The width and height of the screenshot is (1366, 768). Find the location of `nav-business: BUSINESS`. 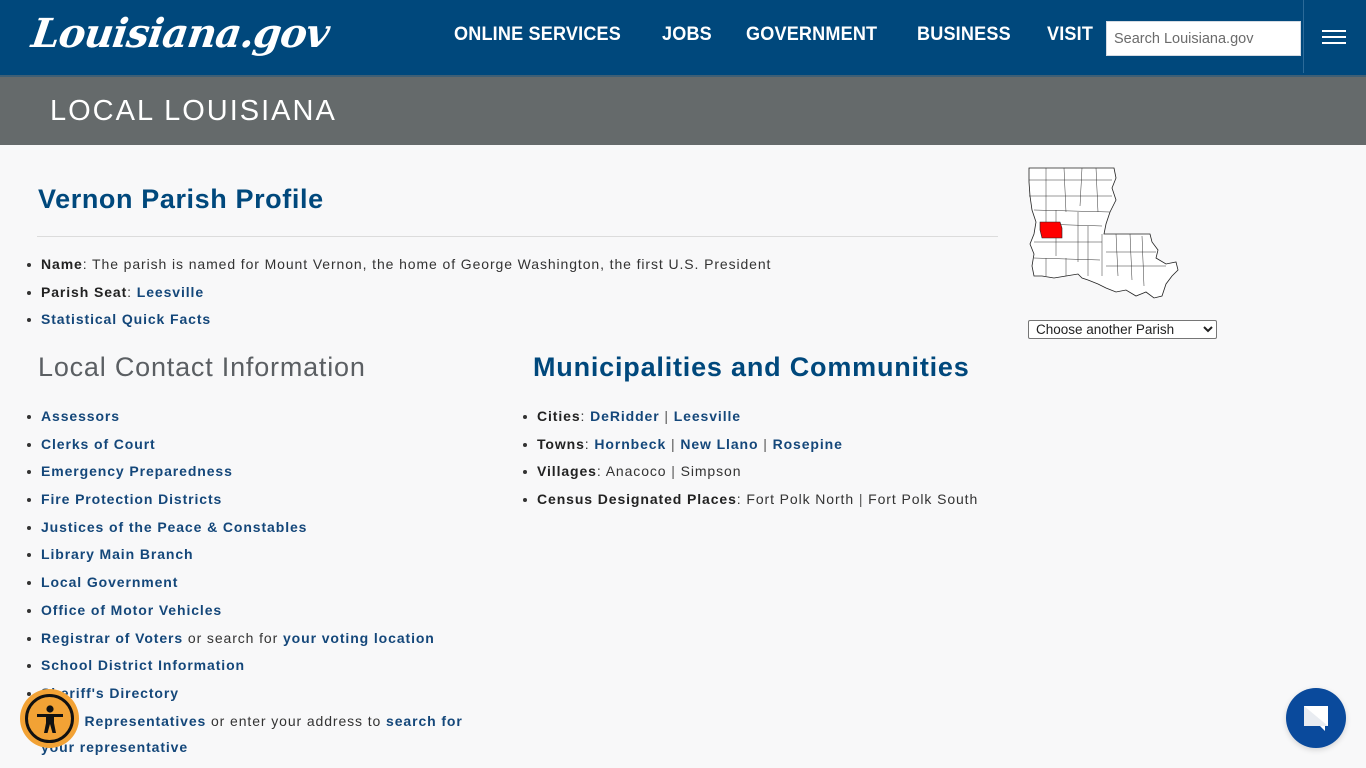

nav-business: BUSINESS is located at coordinates (964, 35).